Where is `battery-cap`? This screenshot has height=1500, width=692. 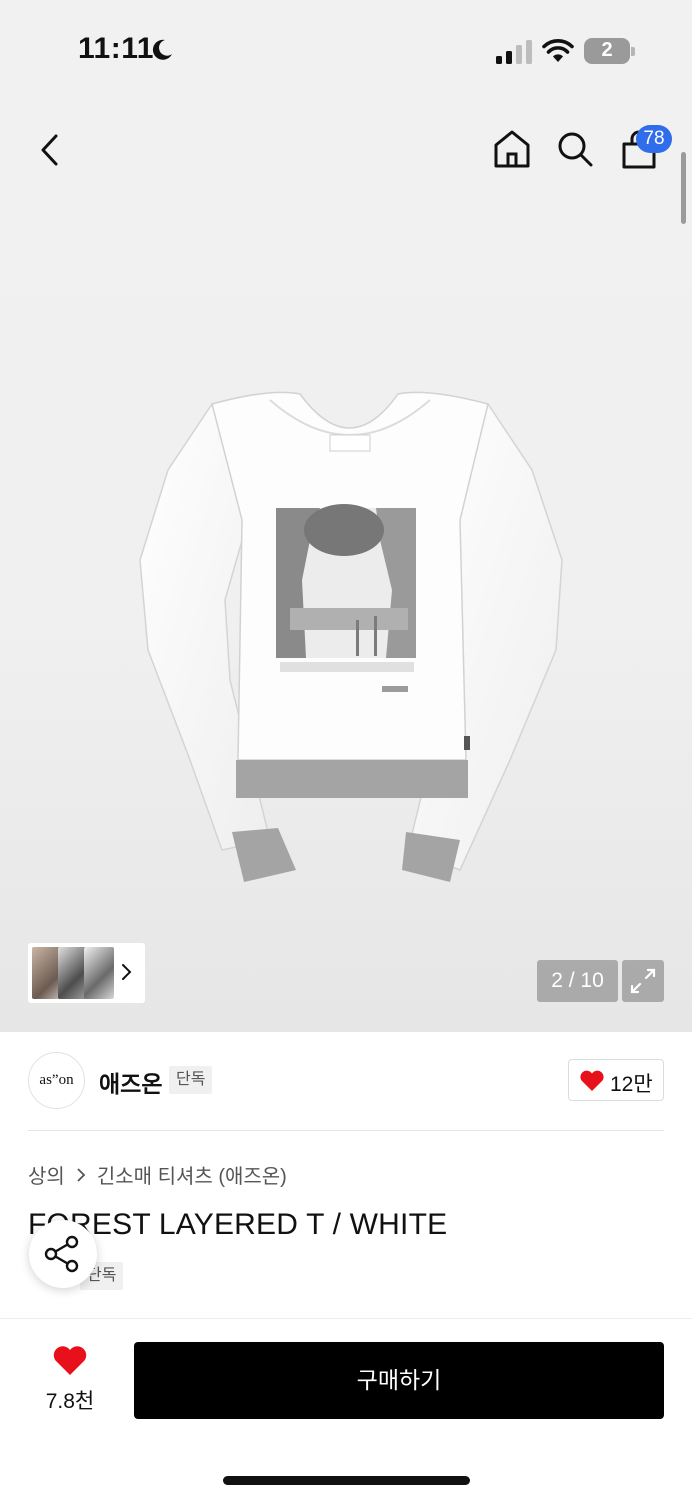 battery-cap is located at coordinates (633, 51).